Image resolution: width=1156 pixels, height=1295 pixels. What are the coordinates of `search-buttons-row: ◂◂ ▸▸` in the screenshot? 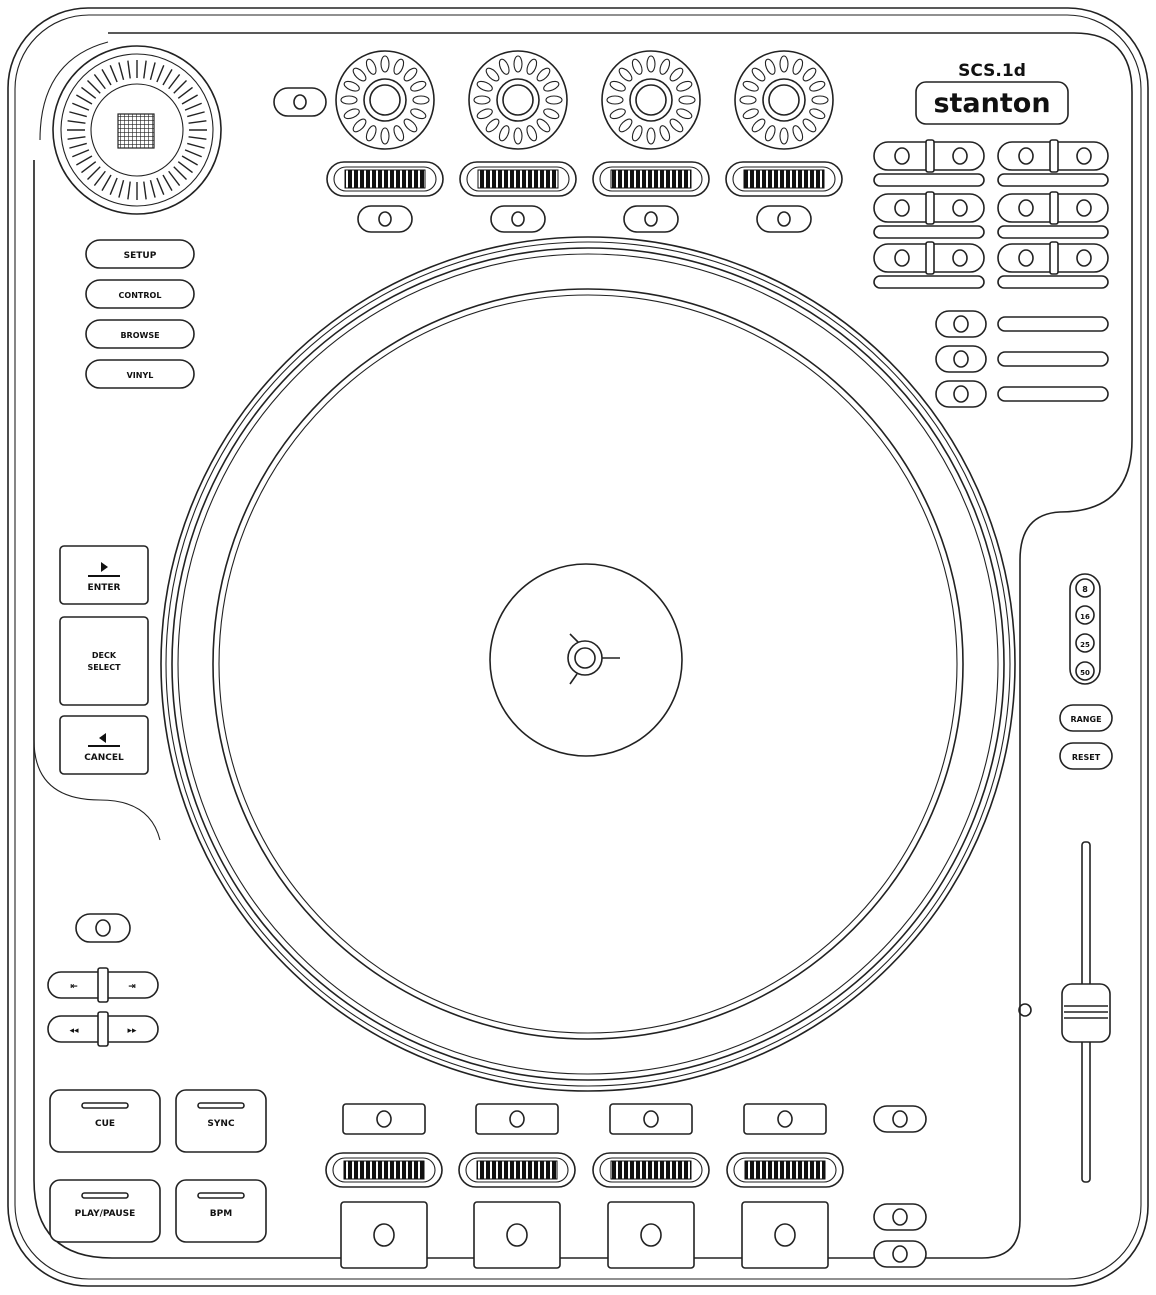 It's located at (103, 1029).